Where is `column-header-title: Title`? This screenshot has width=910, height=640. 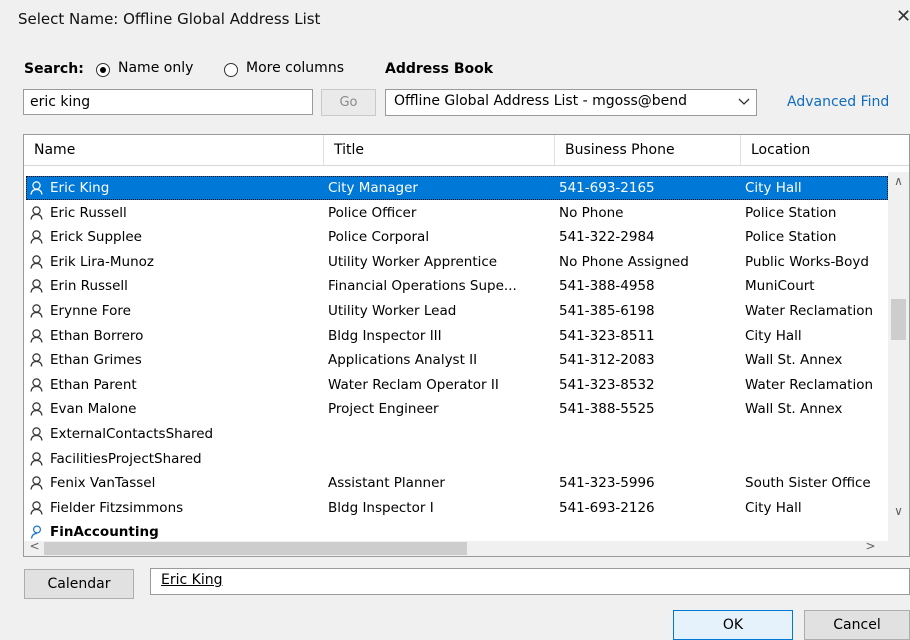 column-header-title: Title is located at coordinates (439, 150).